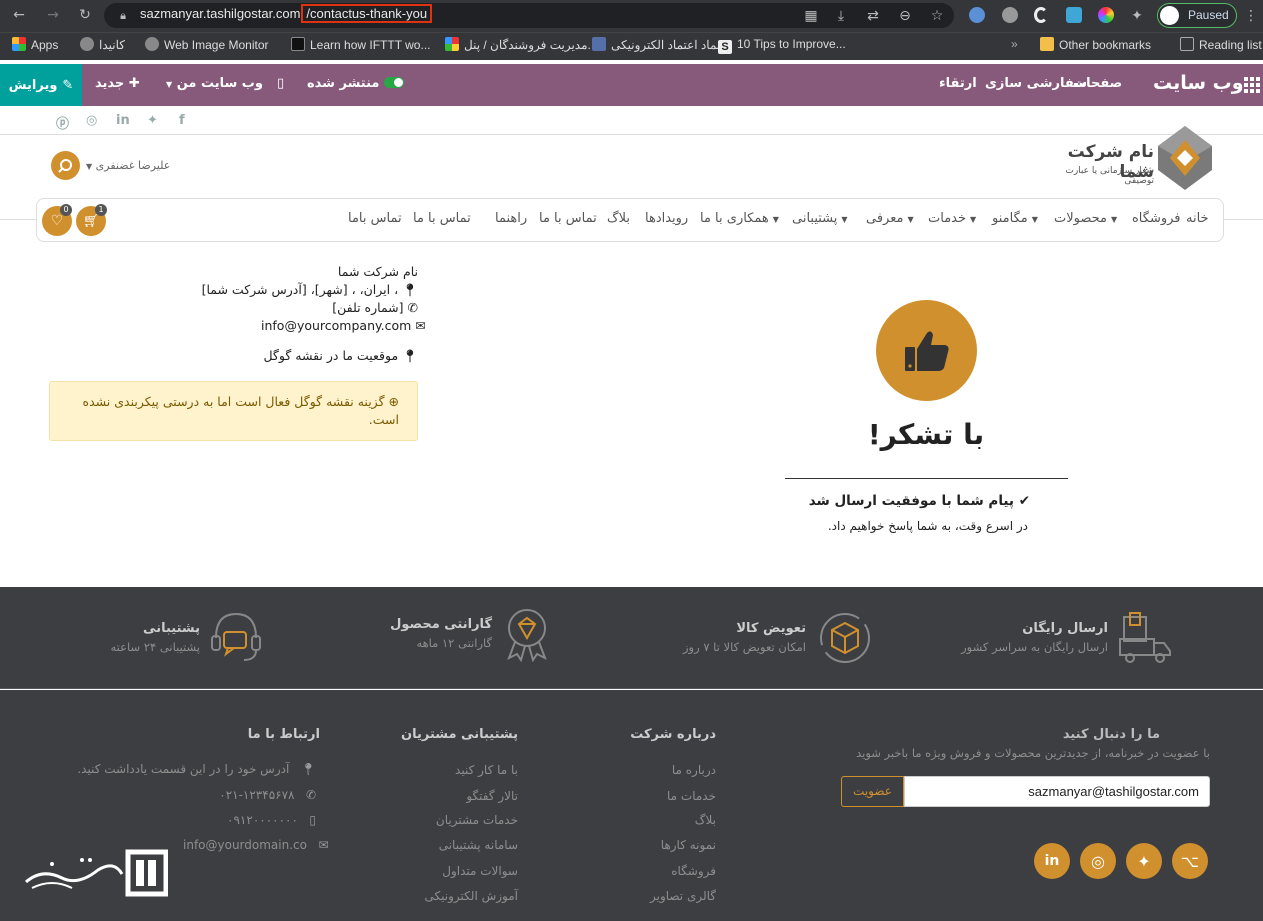 Image resolution: width=1263 pixels, height=921 pixels. What do you see at coordinates (214, 83) in the screenshot?
I see `my-site-dropdown: ▼ وب سایت من` at bounding box center [214, 83].